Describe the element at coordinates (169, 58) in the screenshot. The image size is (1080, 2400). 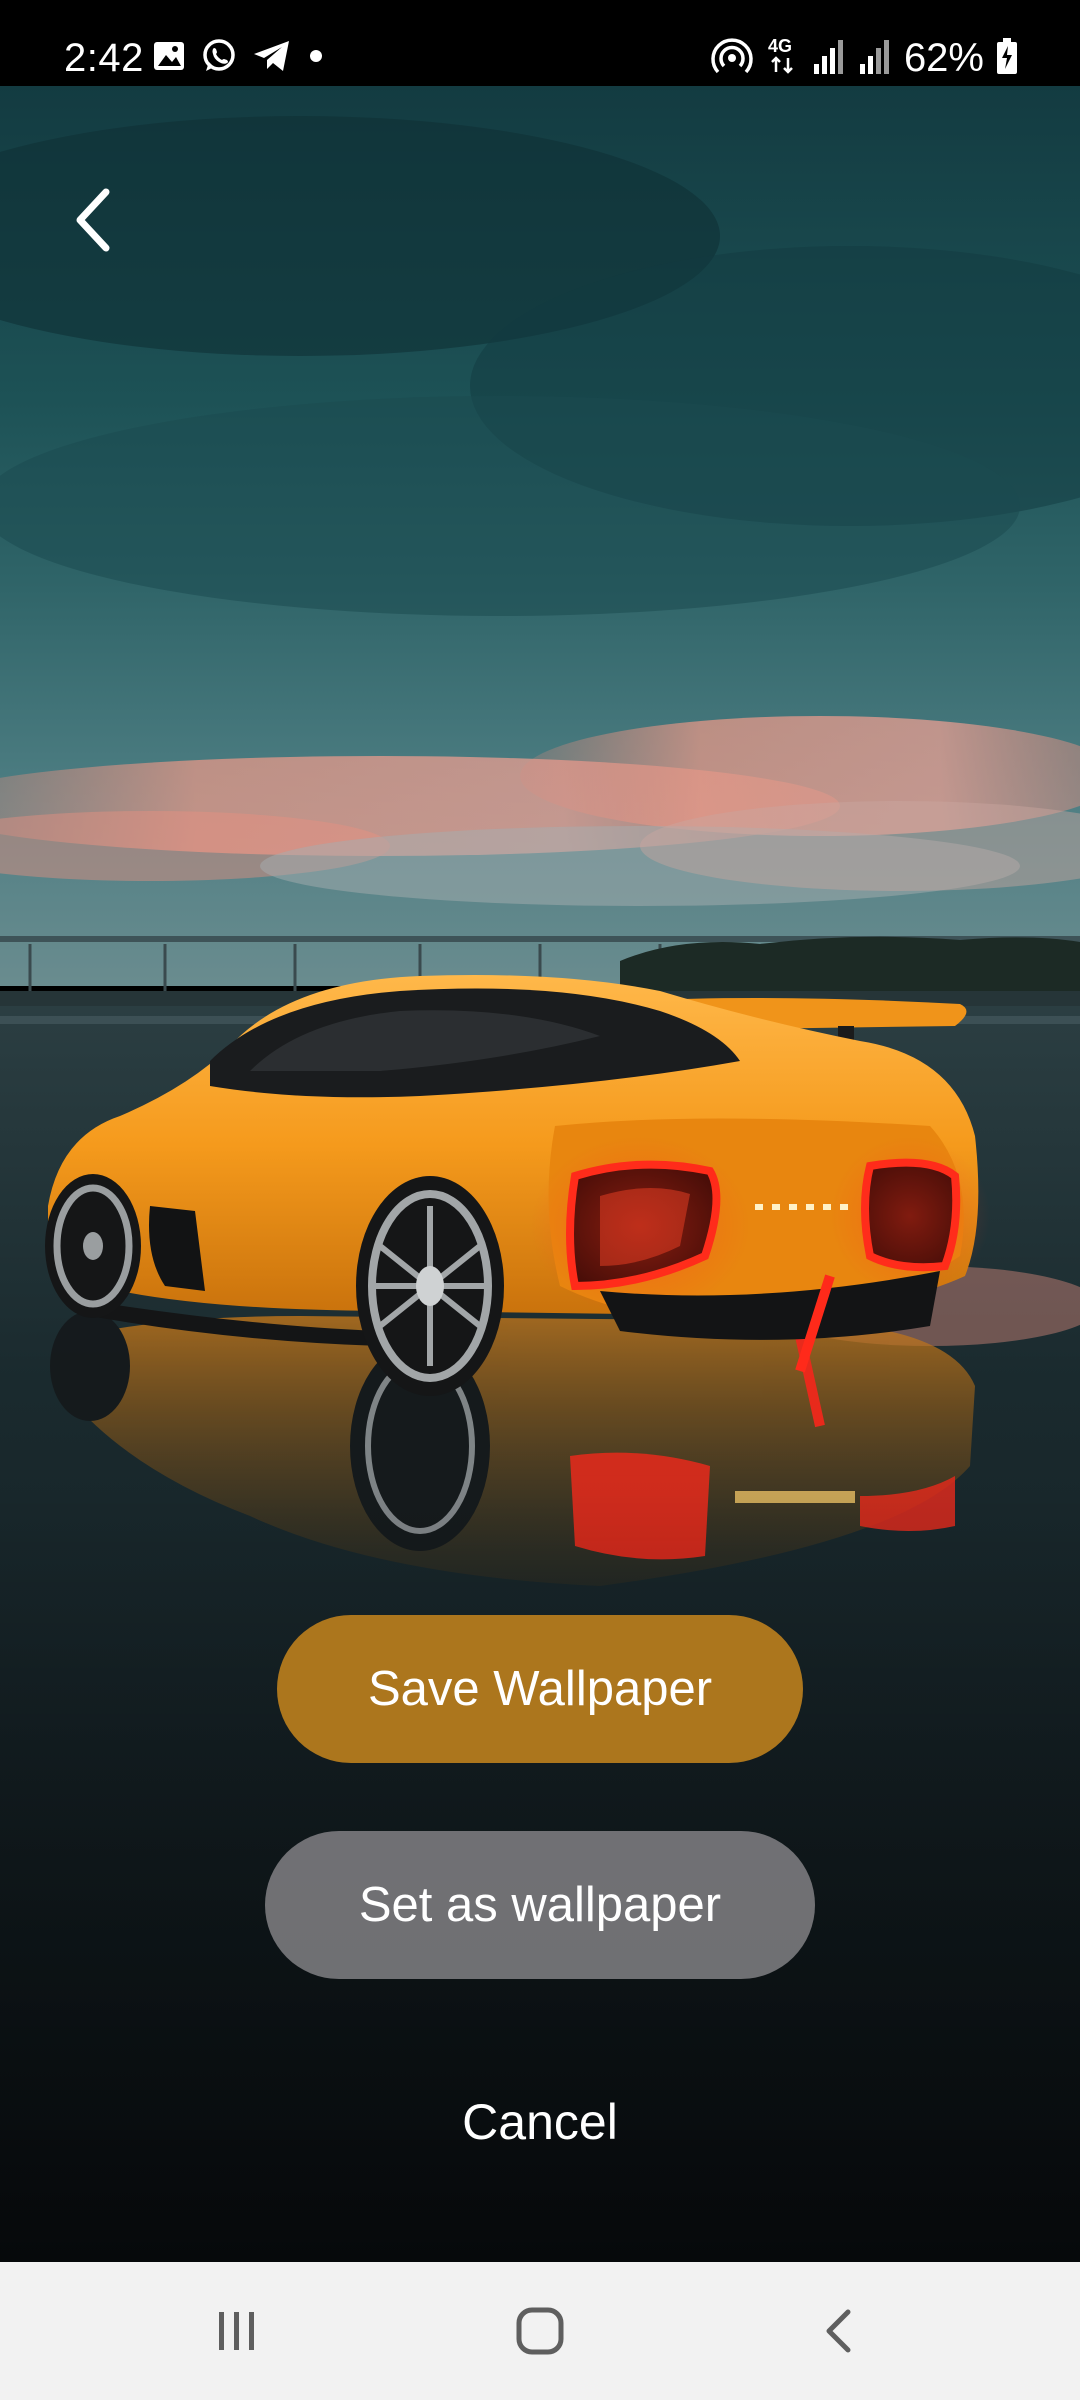
I see `gallery-icon` at that location.